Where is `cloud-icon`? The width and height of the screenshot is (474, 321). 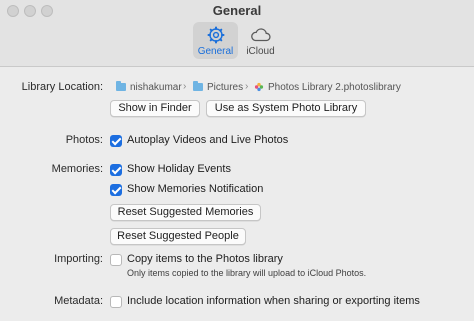
cloud-icon is located at coordinates (260, 35).